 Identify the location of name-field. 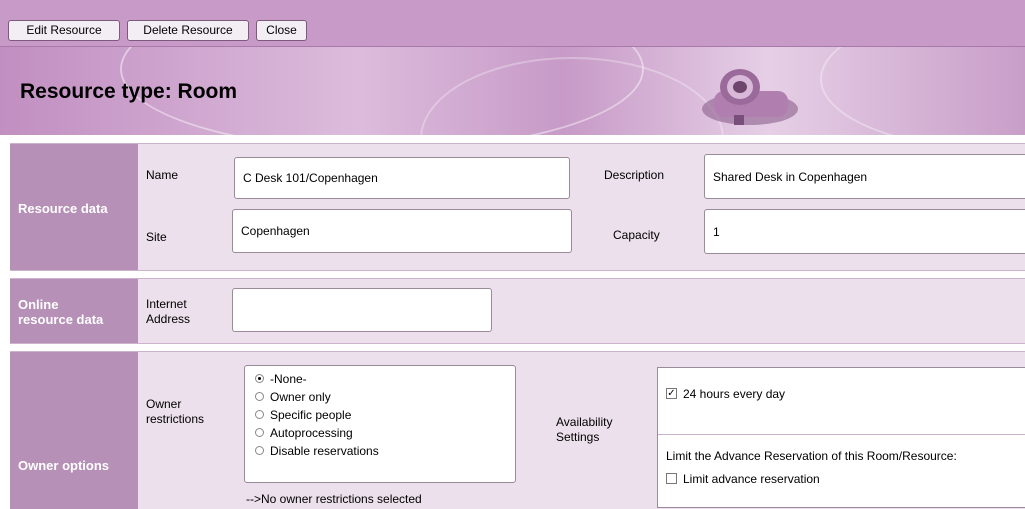
(402, 178).